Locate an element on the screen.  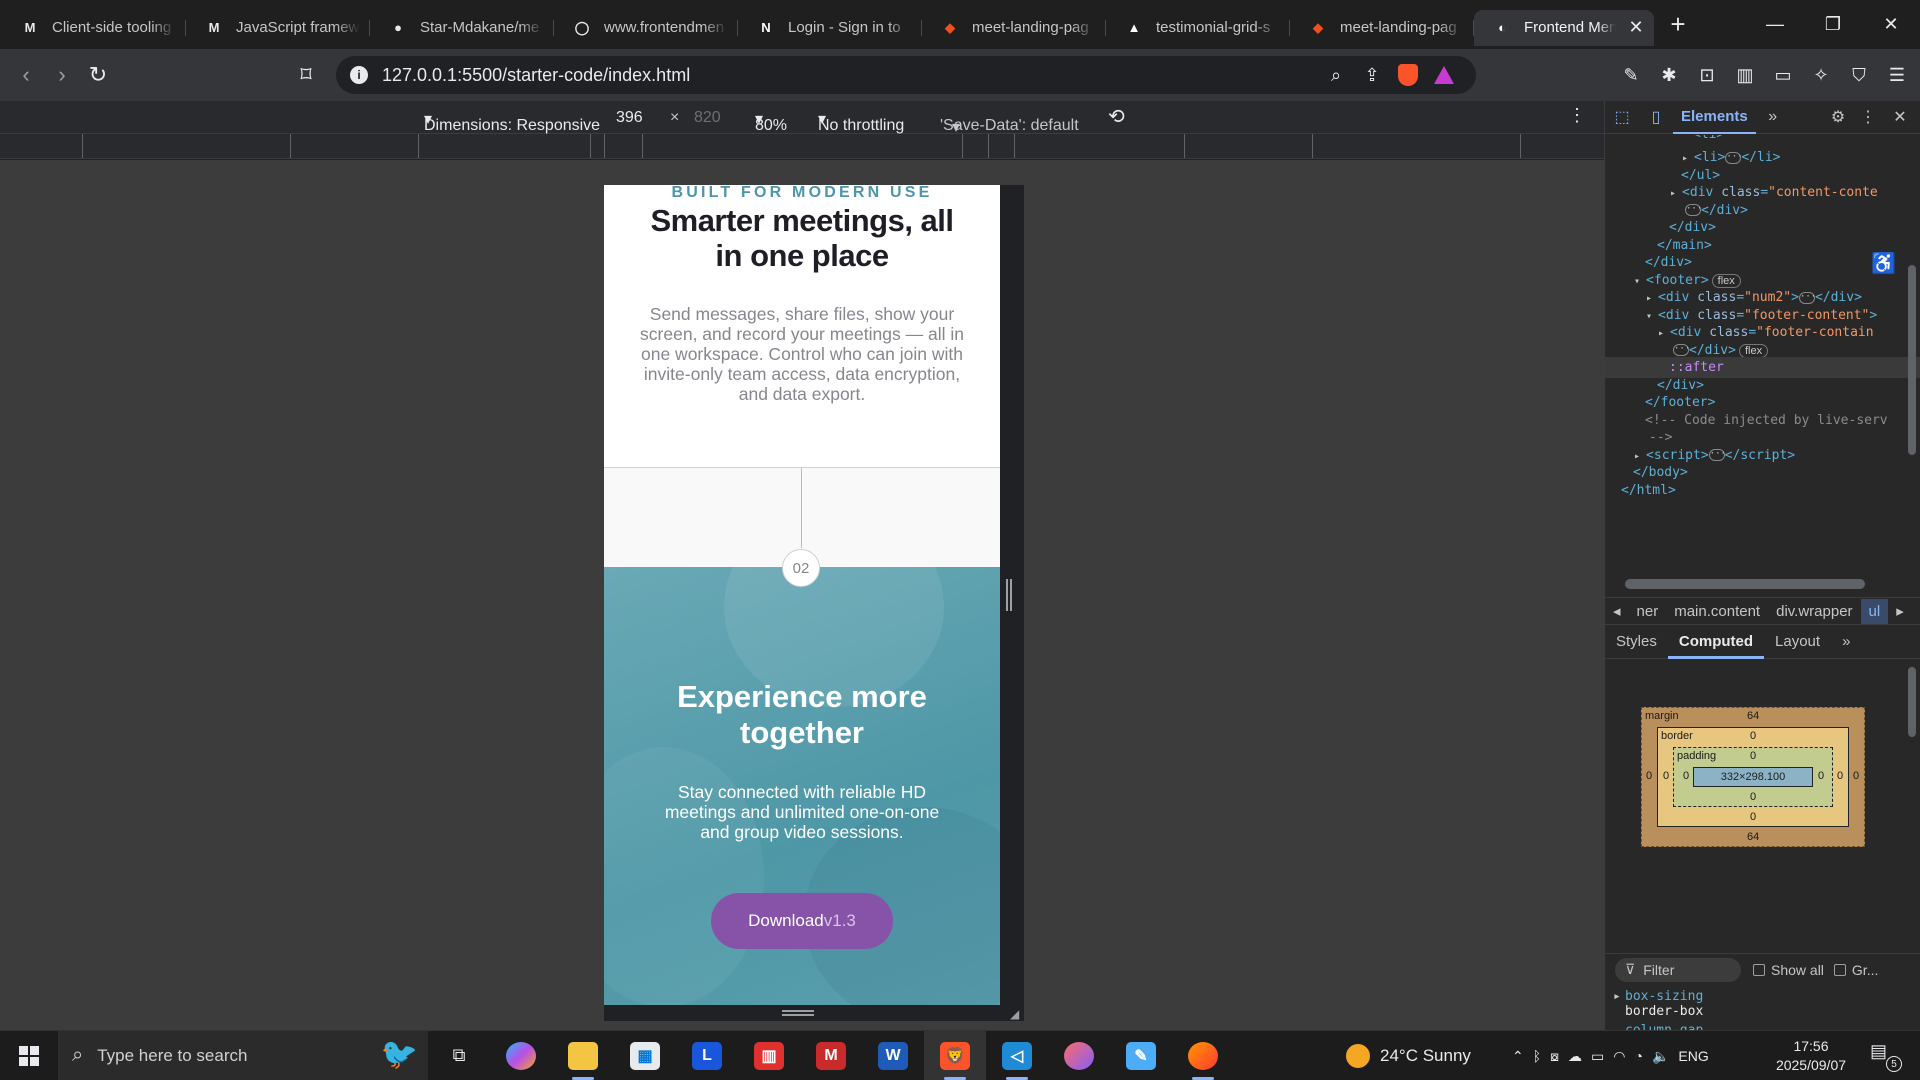
border-right-value: 0 is located at coordinates (1840, 776).